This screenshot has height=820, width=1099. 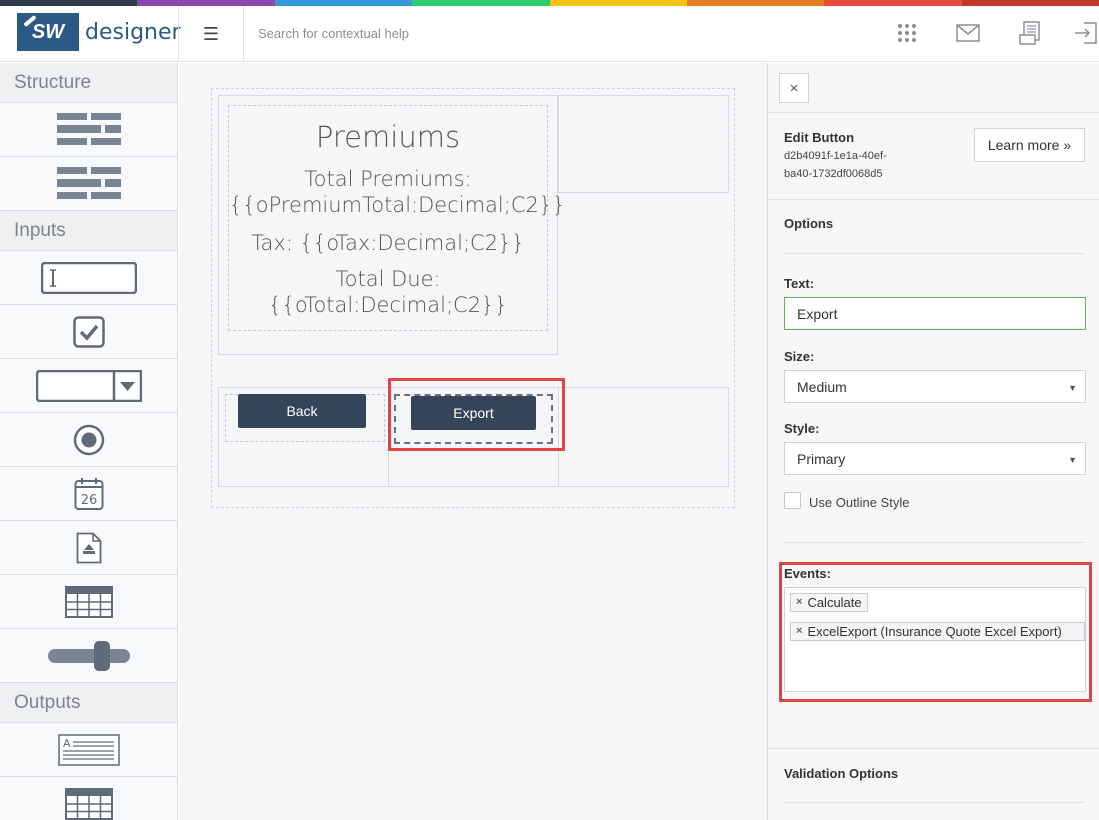 I want to click on text-output-icon: A, so click(x=88, y=749).